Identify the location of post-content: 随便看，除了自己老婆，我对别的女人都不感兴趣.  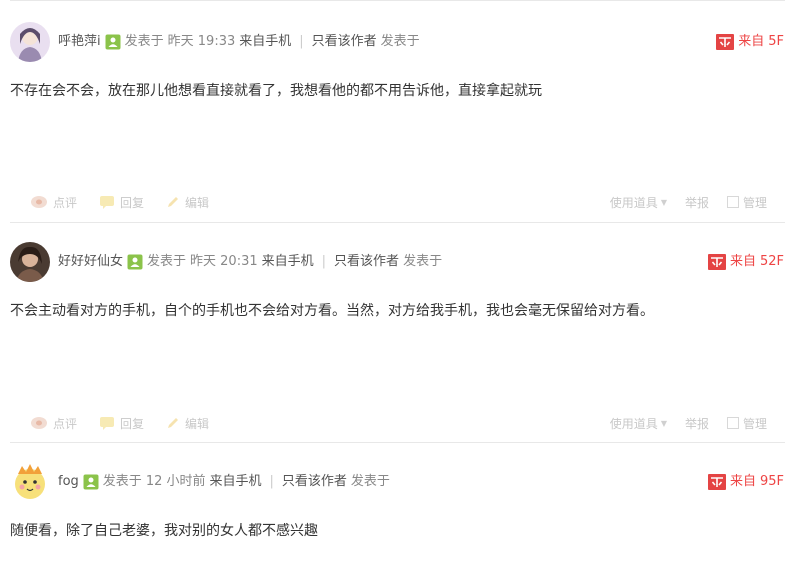
(164, 531).